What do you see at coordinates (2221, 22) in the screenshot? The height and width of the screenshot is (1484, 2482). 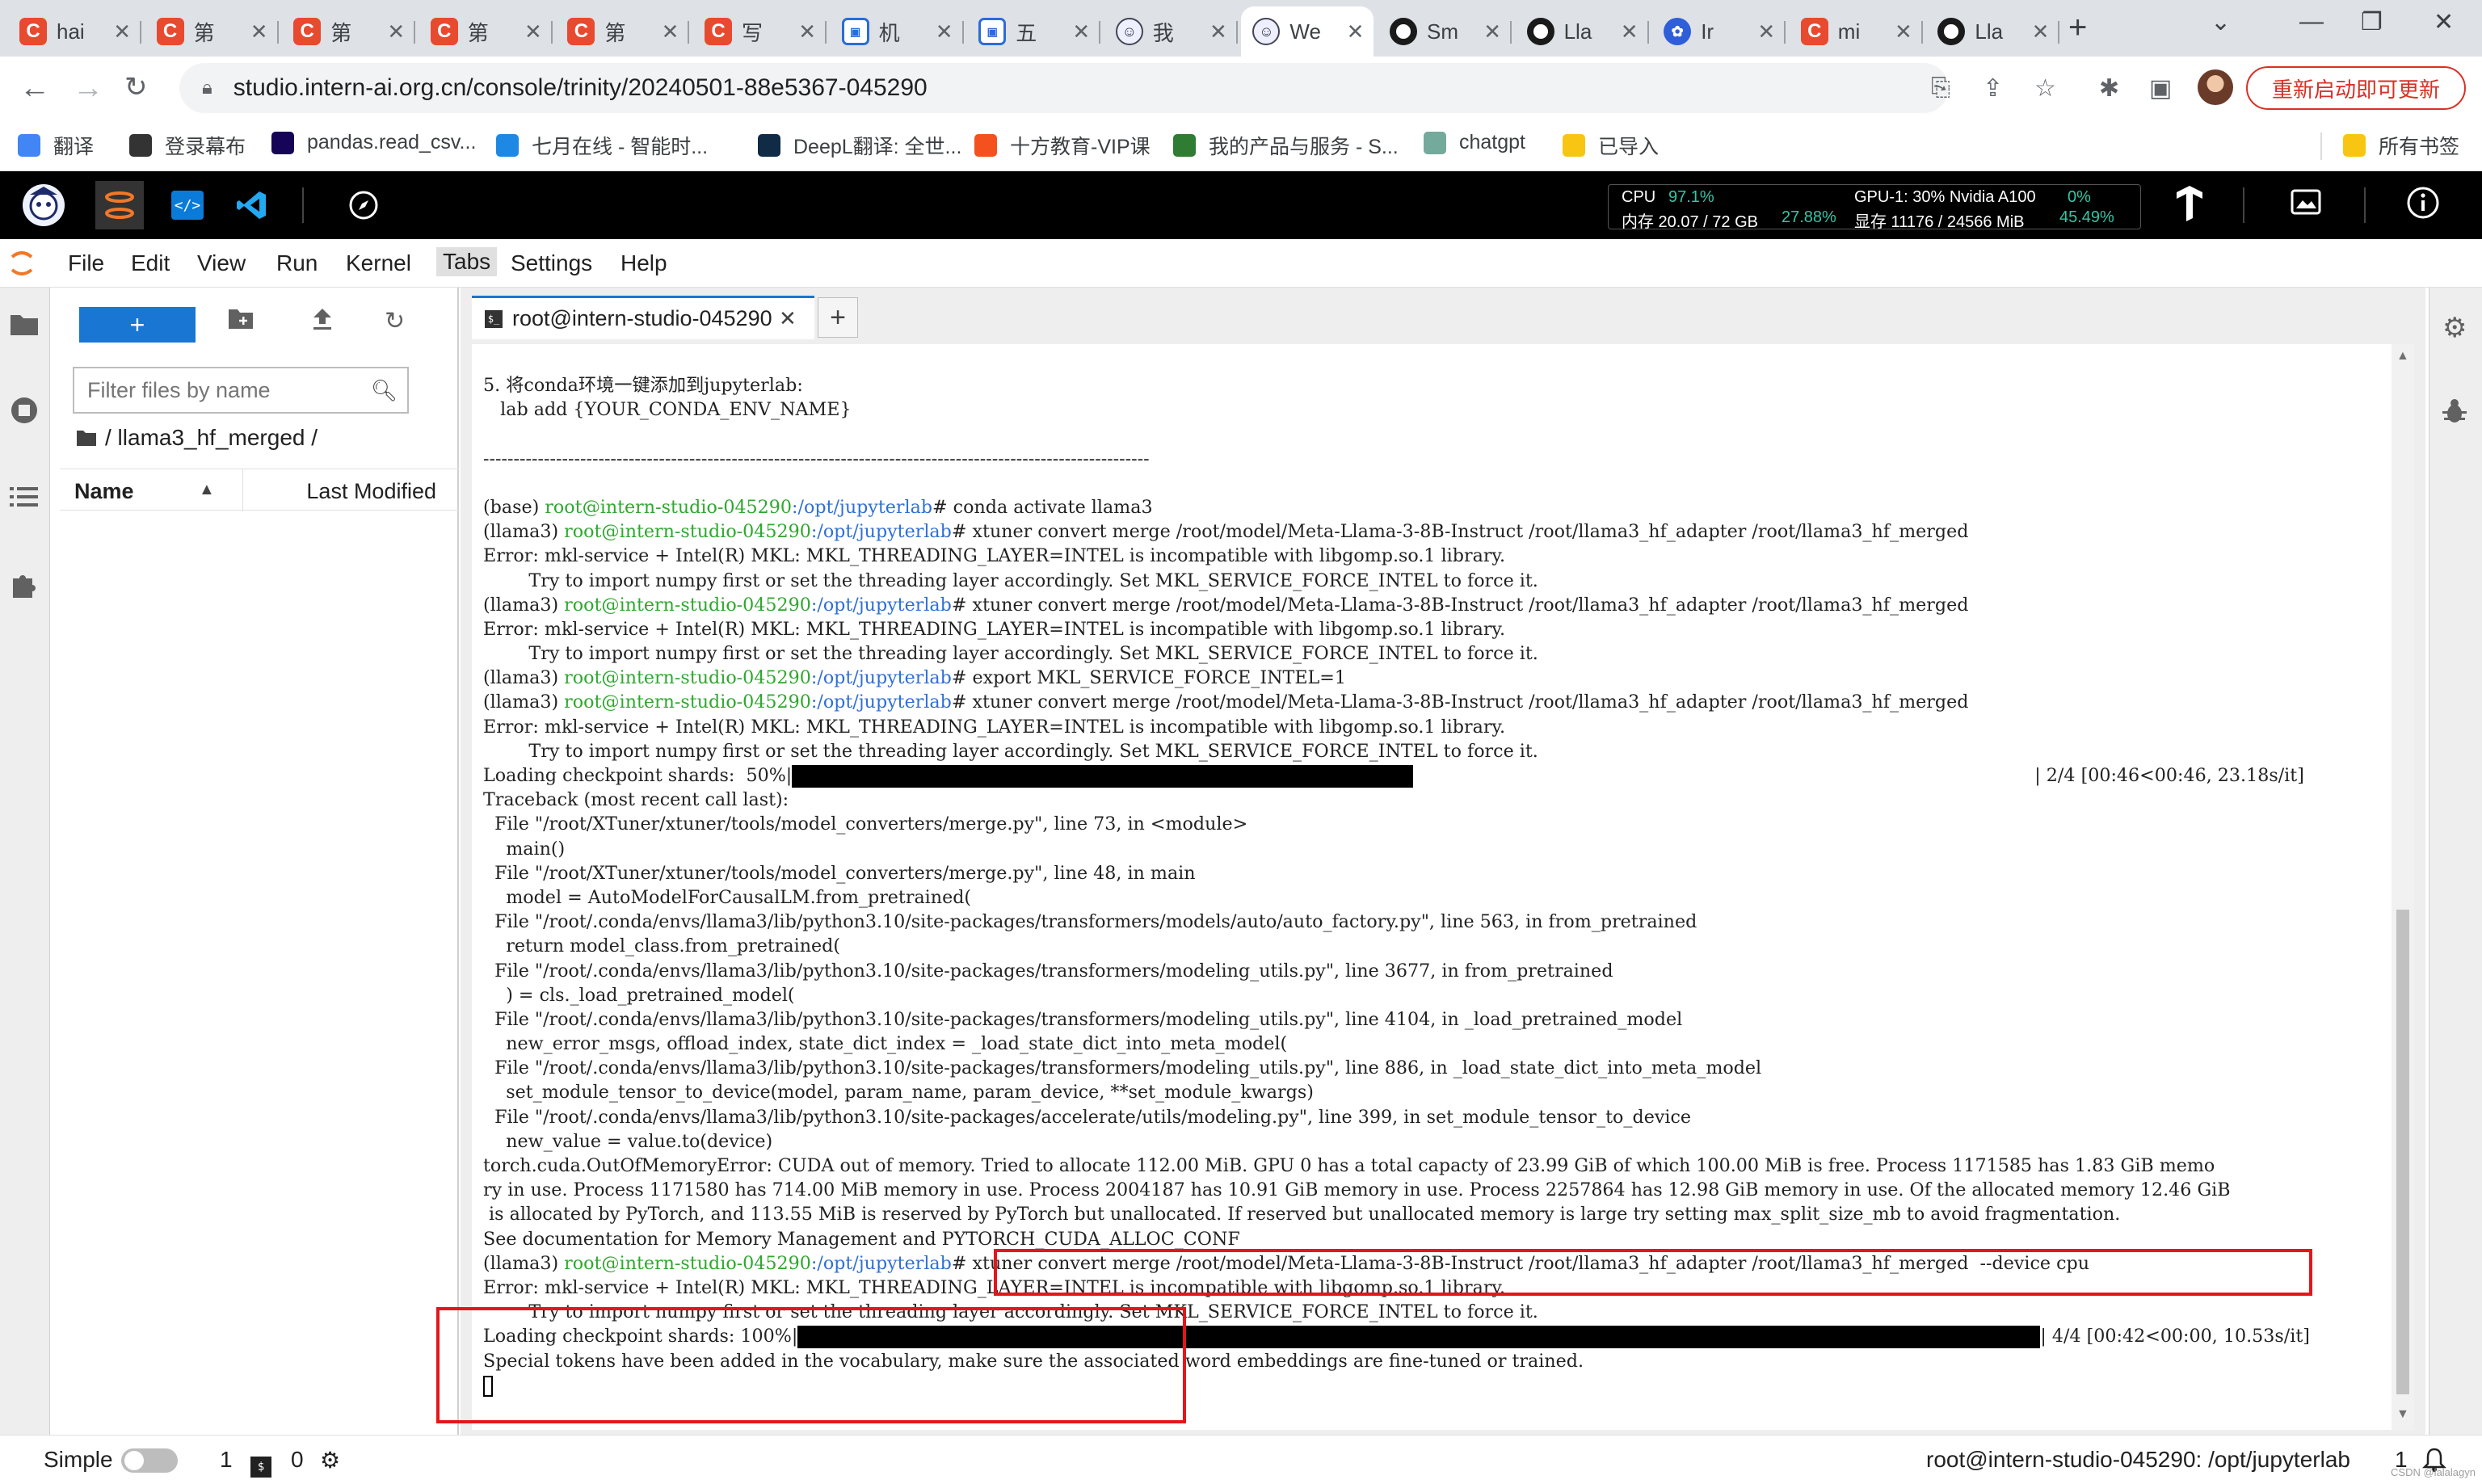 I see `tab-search-icon: ⌄` at bounding box center [2221, 22].